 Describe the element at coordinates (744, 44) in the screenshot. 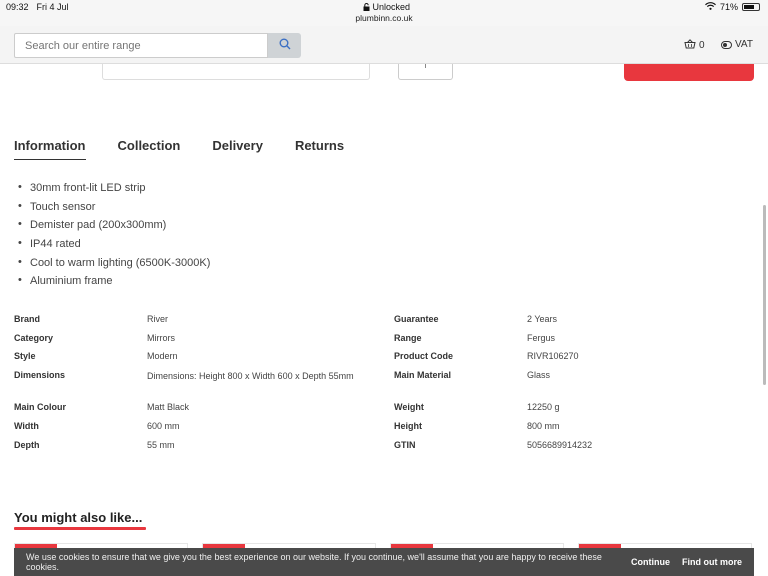

I see `vat-label: VAT` at that location.